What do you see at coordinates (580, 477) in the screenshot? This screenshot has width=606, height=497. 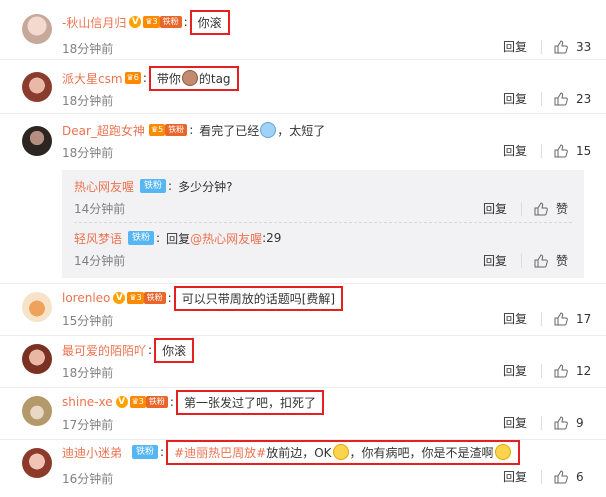 I see `like-count: 6` at bounding box center [580, 477].